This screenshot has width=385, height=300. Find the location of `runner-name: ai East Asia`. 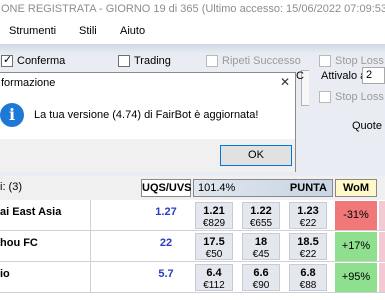

runner-name: ai East Asia is located at coordinates (31, 212).